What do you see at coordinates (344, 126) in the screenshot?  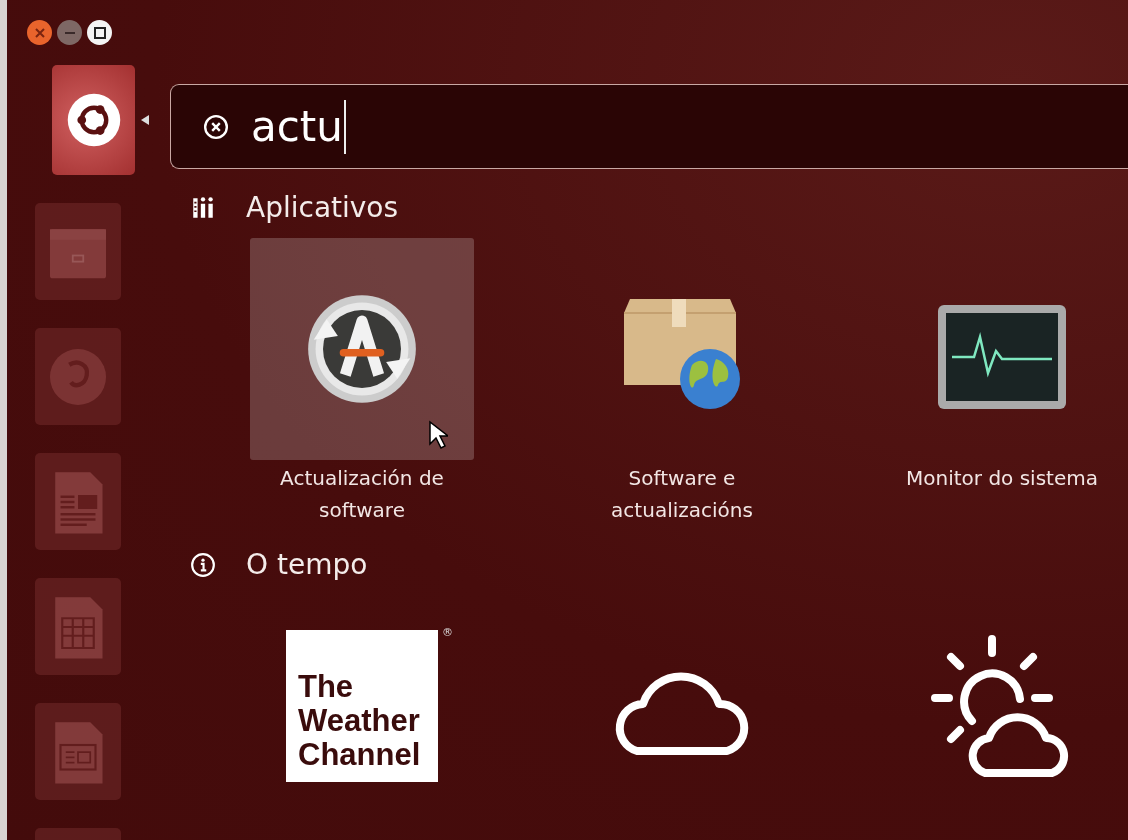 I see `text-cursor` at bounding box center [344, 126].